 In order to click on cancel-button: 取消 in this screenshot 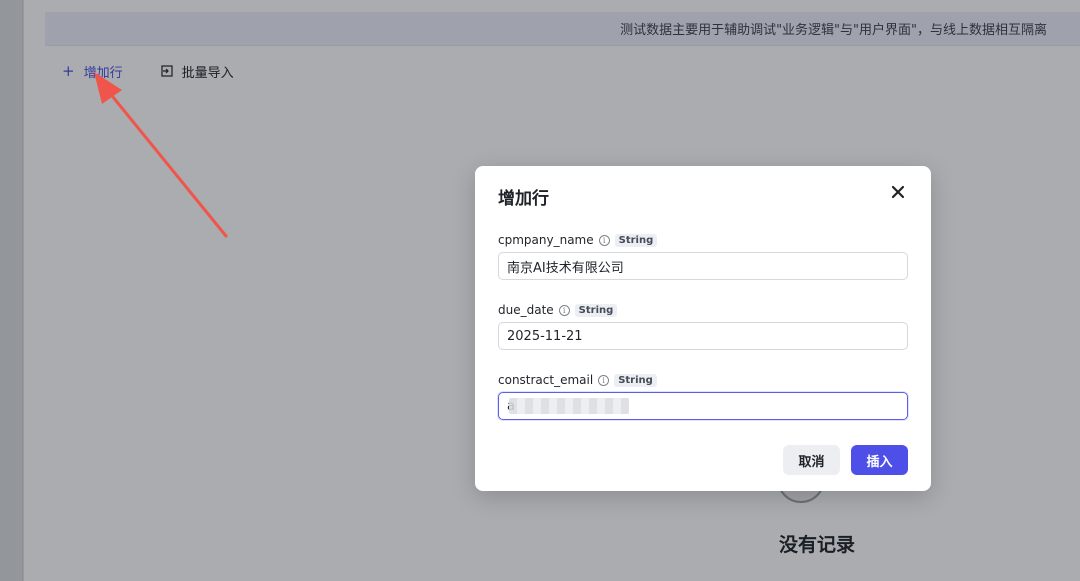, I will do `click(811, 460)`.